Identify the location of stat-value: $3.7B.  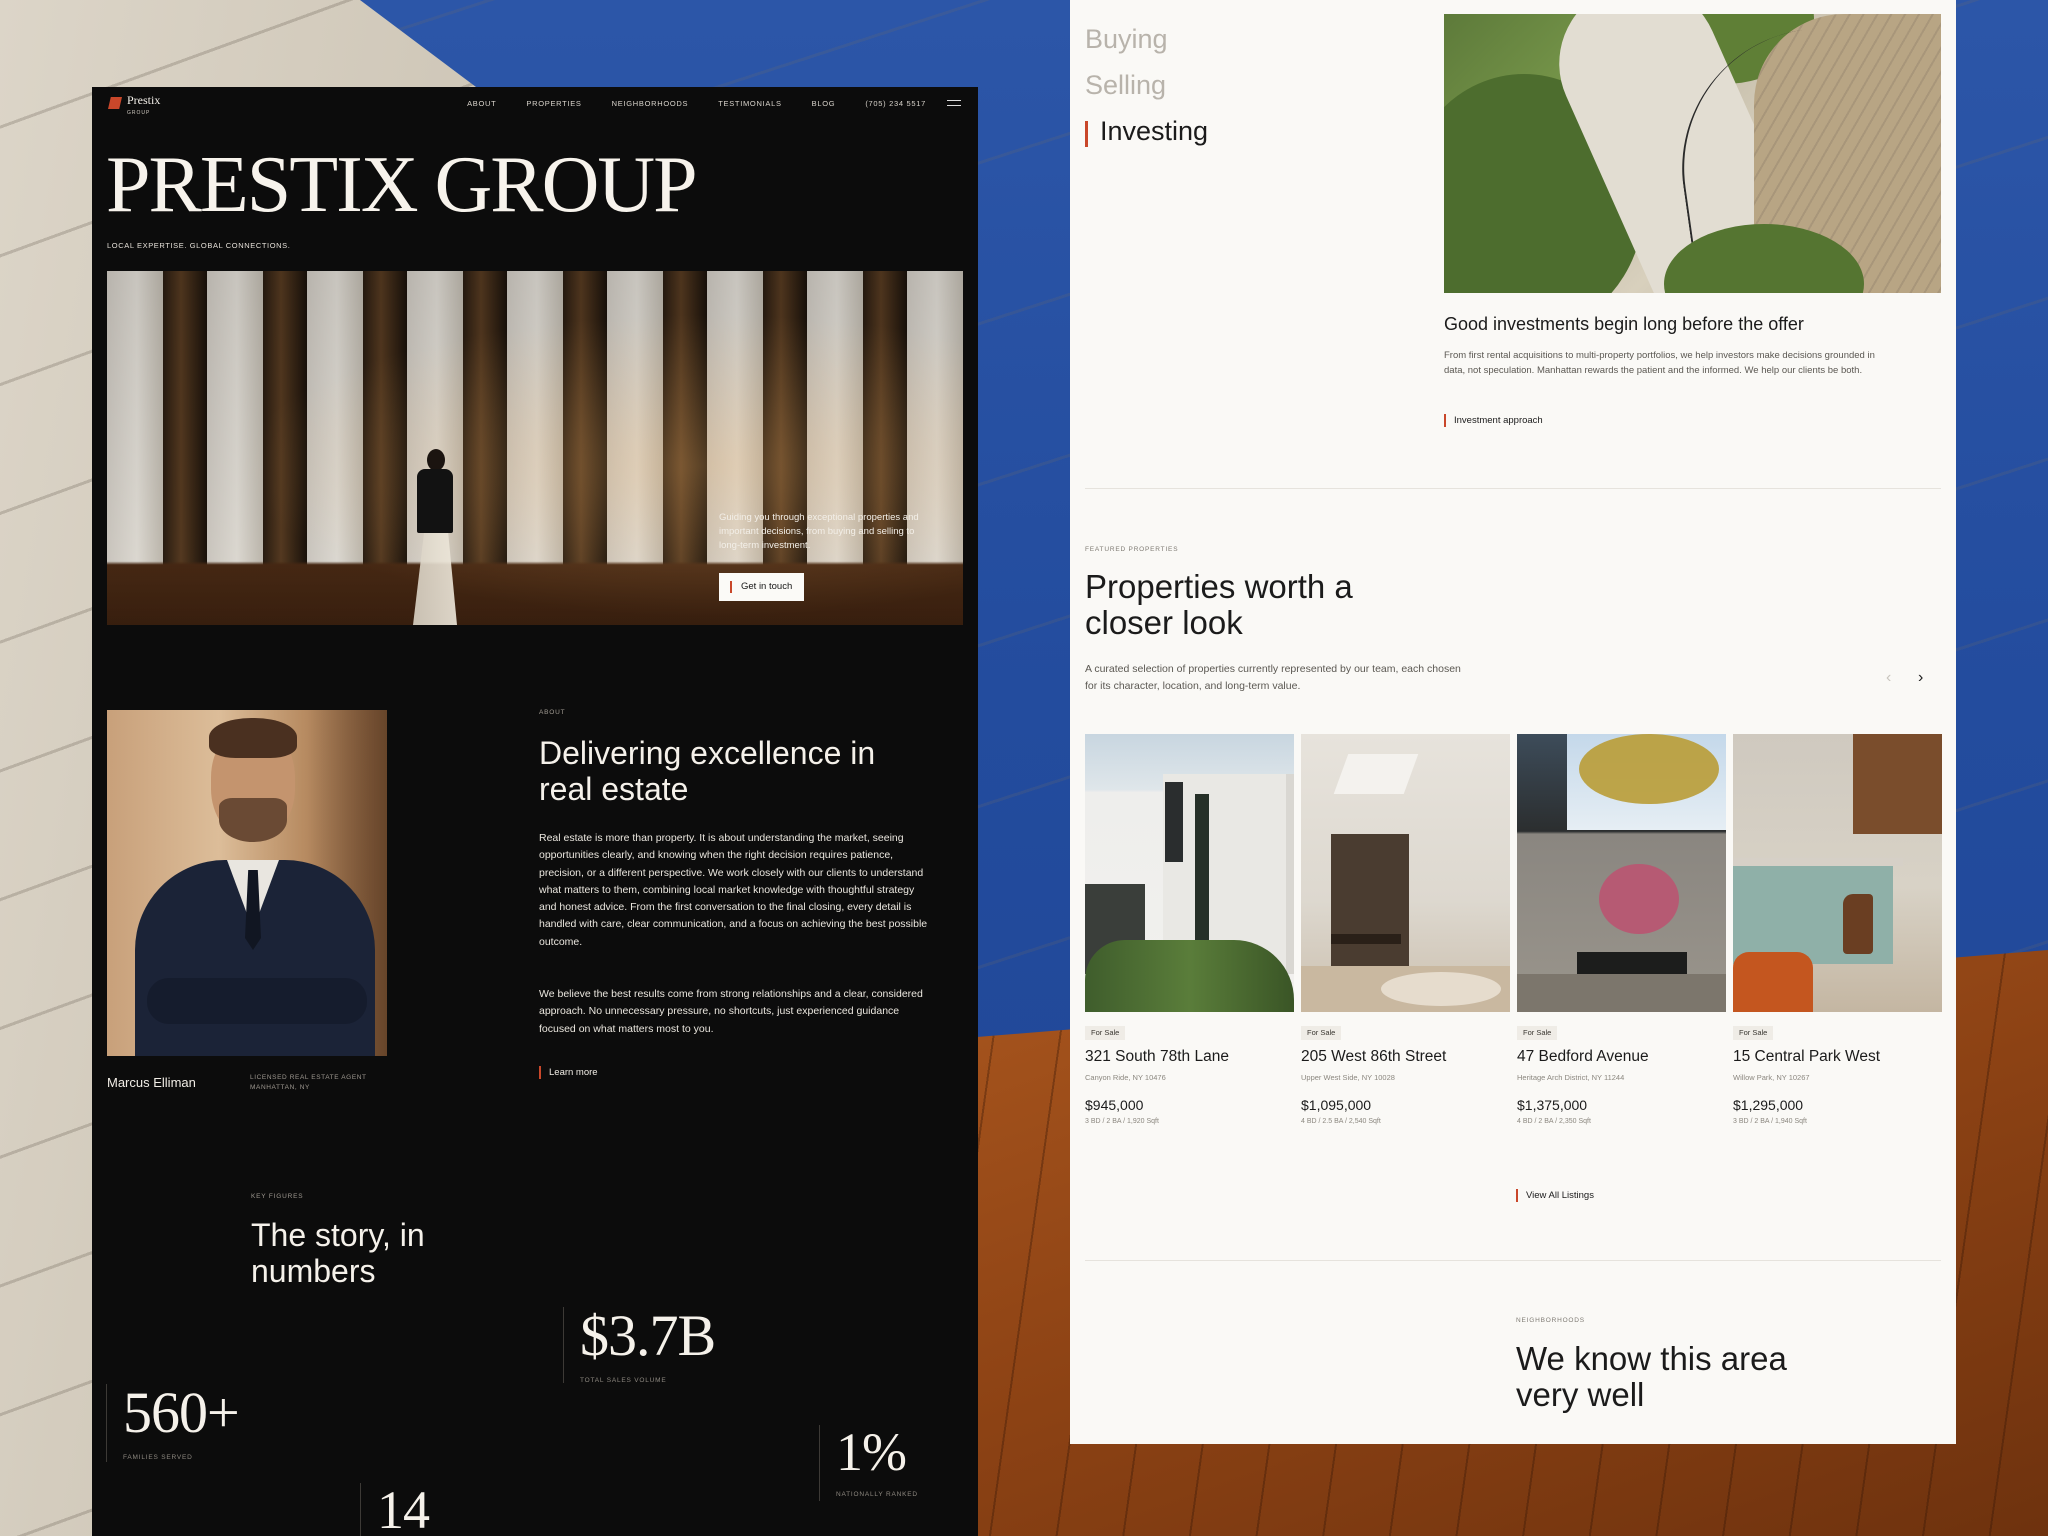
(648, 1335).